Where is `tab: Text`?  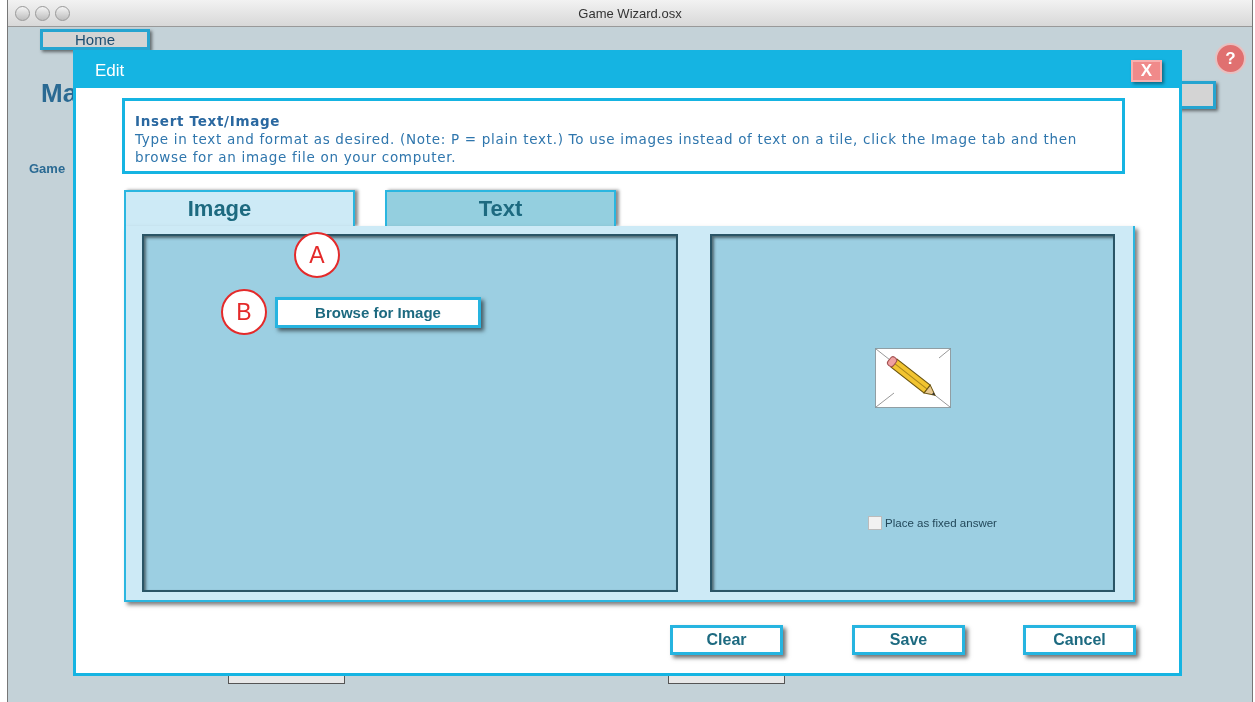 tab: Text is located at coordinates (500, 208).